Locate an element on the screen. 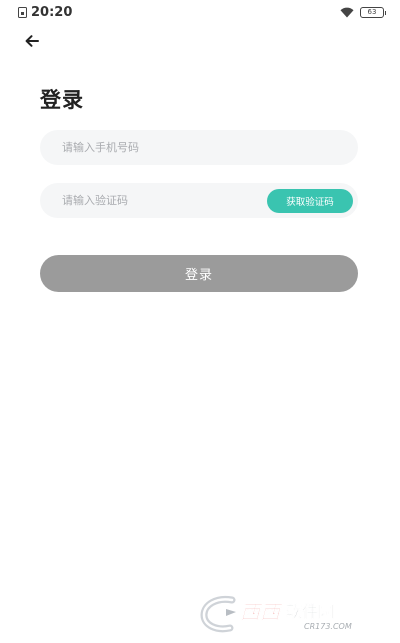 The image size is (400, 643). wifi-icon is located at coordinates (347, 12).